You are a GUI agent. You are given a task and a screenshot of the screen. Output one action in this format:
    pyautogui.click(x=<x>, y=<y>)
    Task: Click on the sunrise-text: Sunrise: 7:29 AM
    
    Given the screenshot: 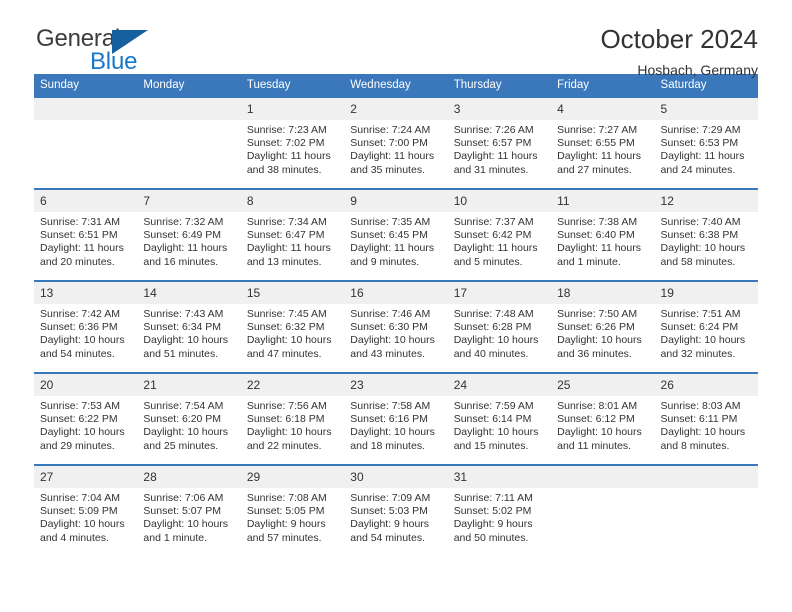 What is the action you would take?
    pyautogui.click(x=700, y=130)
    